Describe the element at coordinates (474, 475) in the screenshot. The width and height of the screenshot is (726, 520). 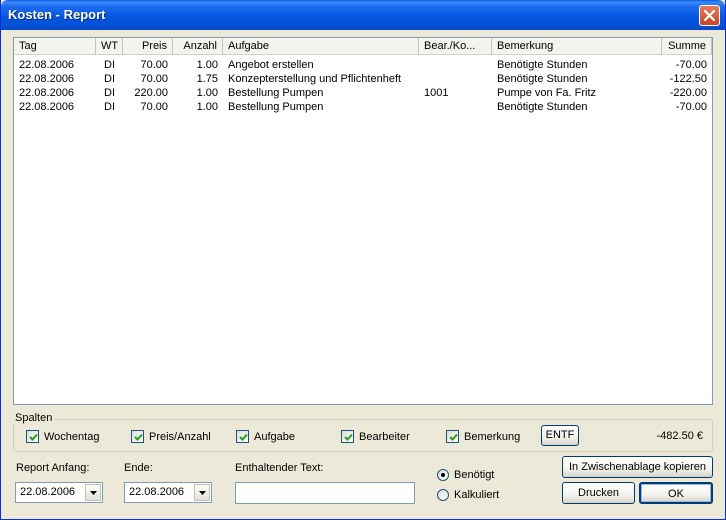
I see `radio-label: Benötigt` at that location.